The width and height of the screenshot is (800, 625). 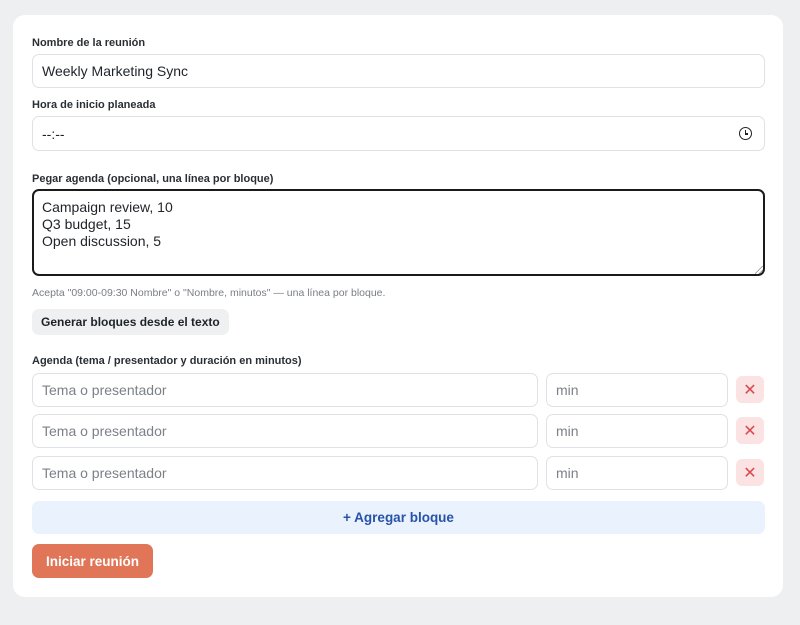 What do you see at coordinates (398, 71) in the screenshot?
I see `meeting-name-input` at bounding box center [398, 71].